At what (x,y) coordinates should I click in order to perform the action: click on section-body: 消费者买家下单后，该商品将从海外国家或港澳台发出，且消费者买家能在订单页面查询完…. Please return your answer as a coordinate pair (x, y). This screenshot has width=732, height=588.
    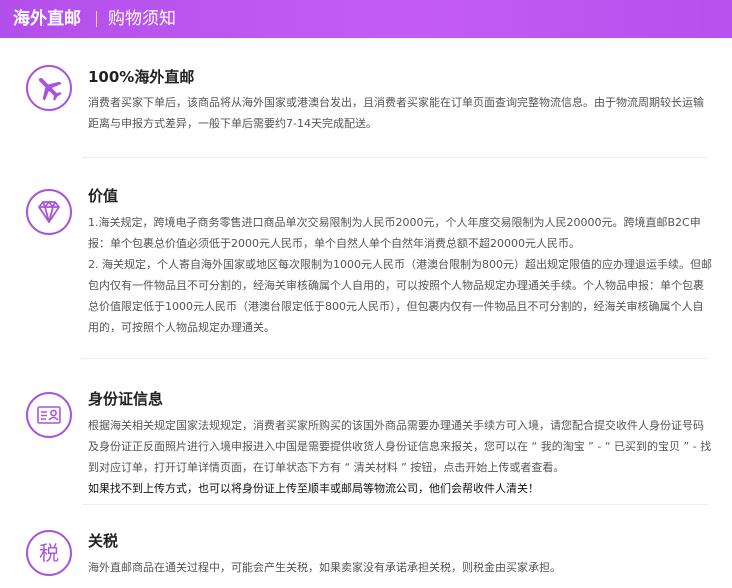
    Looking at the image, I should click on (400, 113).